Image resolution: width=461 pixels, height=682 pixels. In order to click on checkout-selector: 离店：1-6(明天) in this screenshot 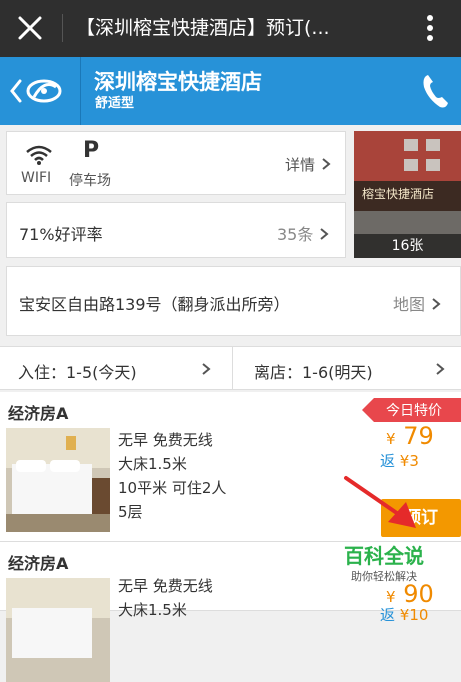, I will do `click(313, 371)`.